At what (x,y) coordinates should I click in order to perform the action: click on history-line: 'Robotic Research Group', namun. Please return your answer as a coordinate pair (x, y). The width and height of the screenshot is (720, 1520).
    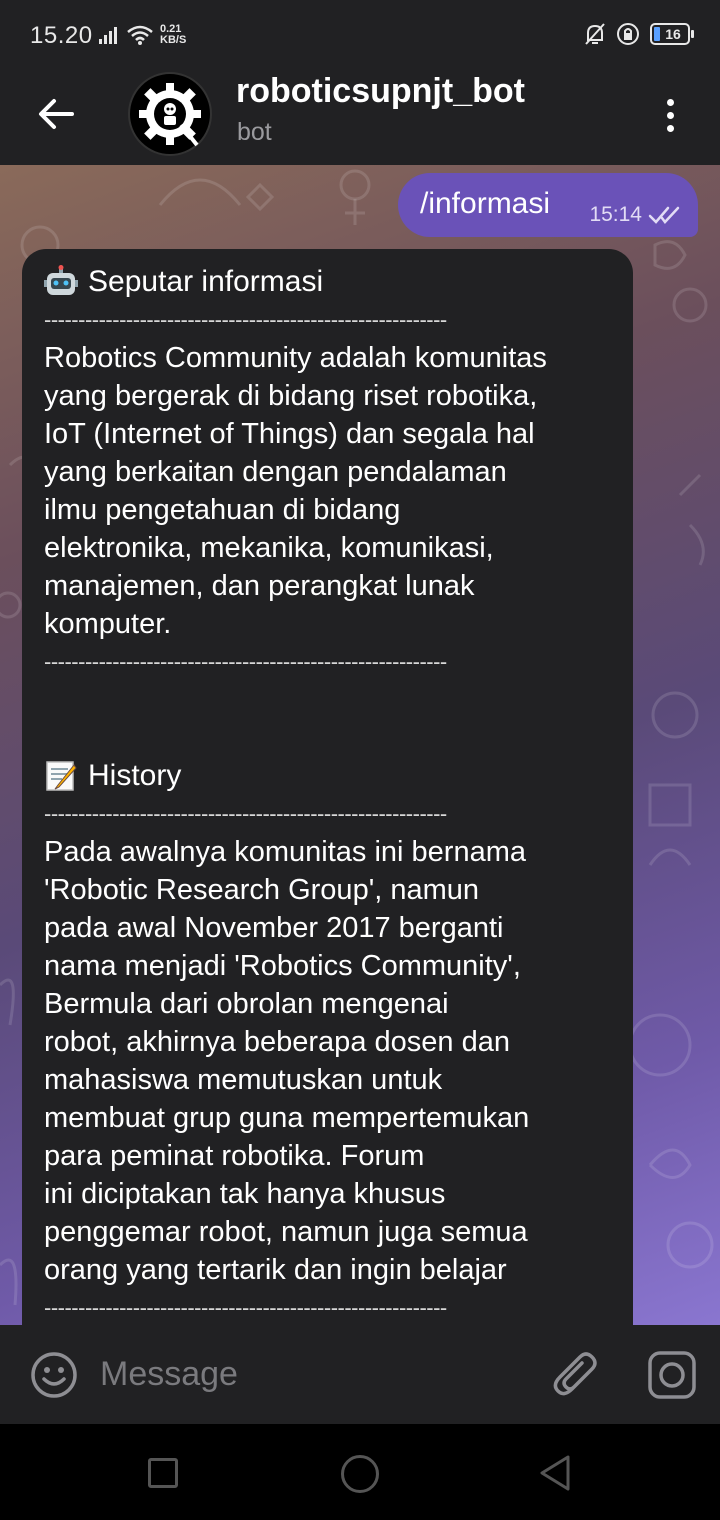
    Looking at the image, I should click on (262, 890).